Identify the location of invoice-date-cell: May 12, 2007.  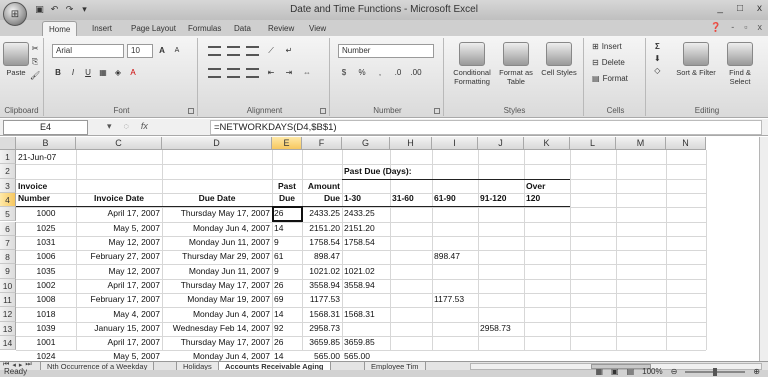
(119, 271).